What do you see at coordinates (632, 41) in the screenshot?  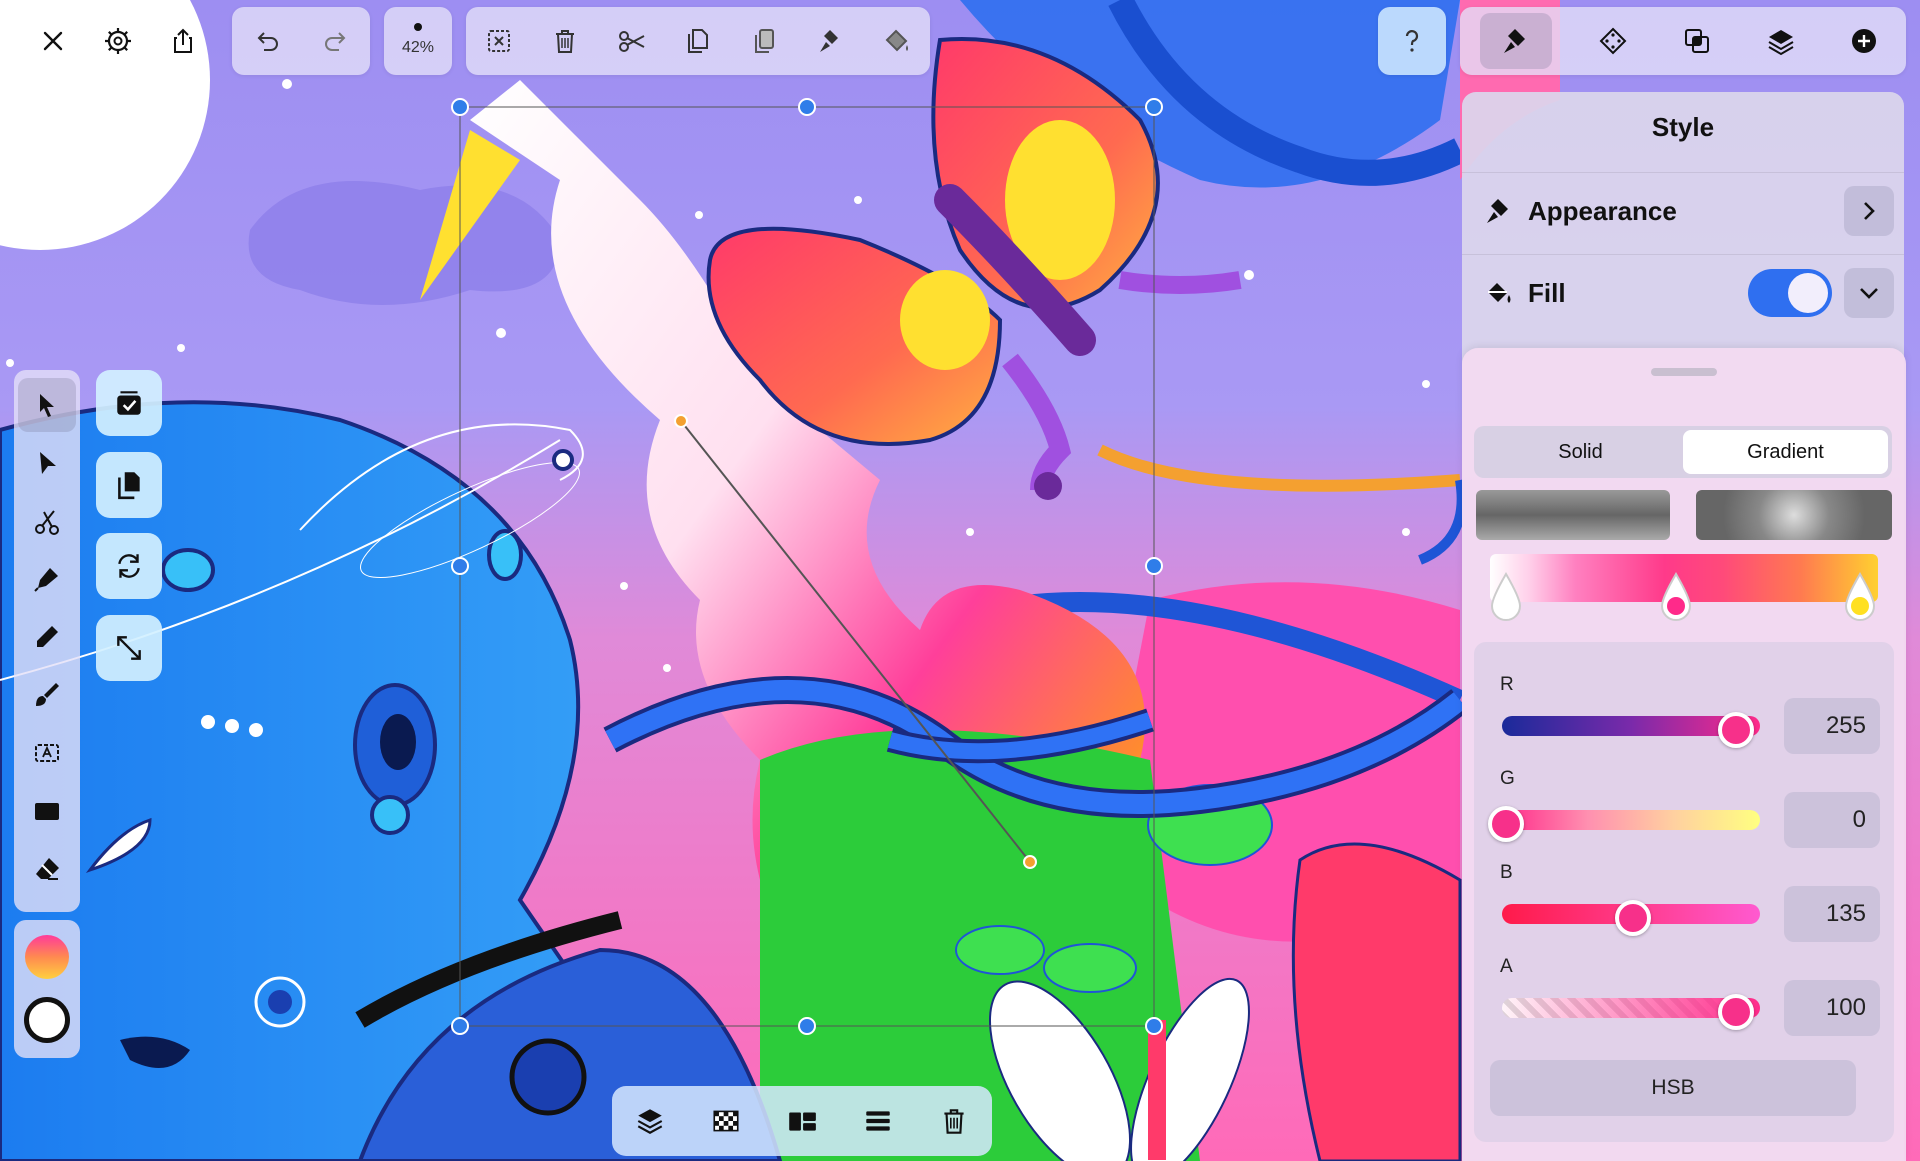 I see `cut-icon` at bounding box center [632, 41].